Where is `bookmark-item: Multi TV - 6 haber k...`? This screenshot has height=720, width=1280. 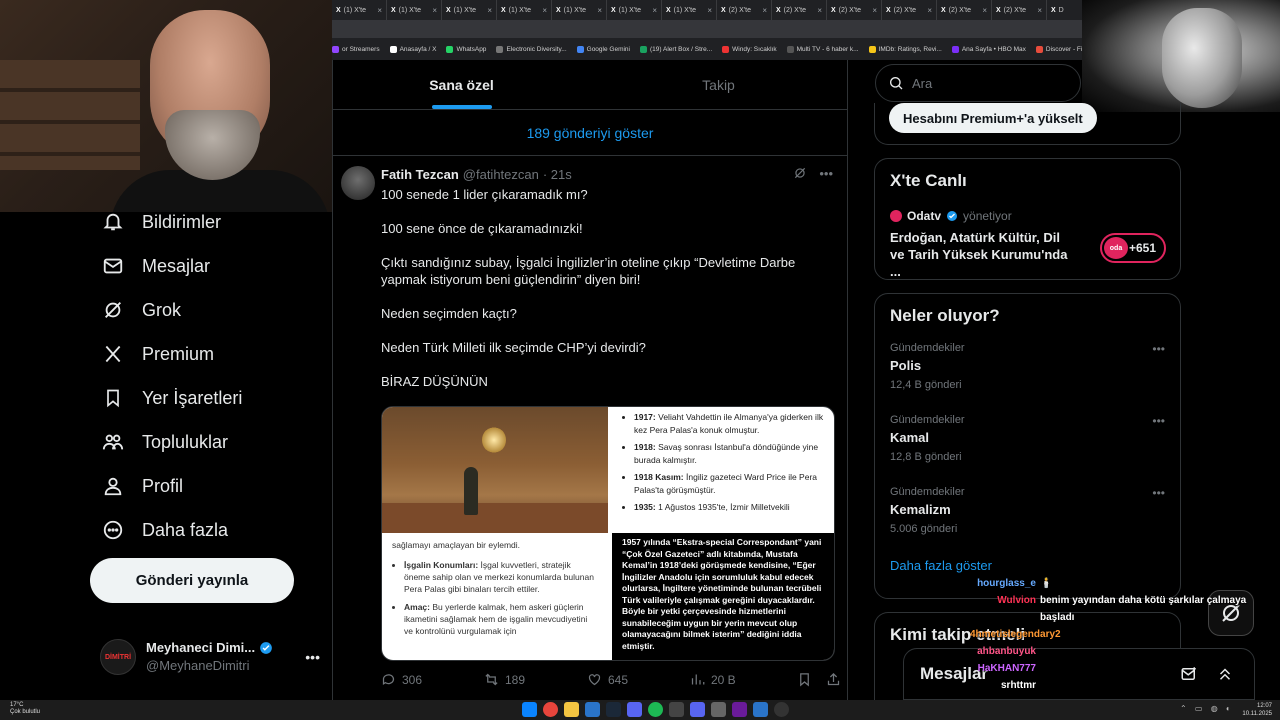 bookmark-item: Multi TV - 6 haber k... is located at coordinates (822, 49).